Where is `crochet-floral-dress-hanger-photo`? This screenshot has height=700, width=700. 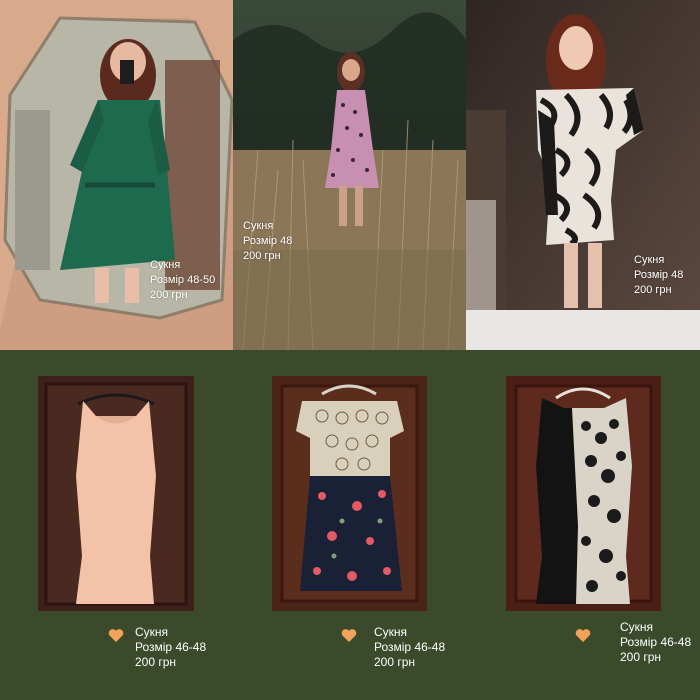 crochet-floral-dress-hanger-photo is located at coordinates (349, 493).